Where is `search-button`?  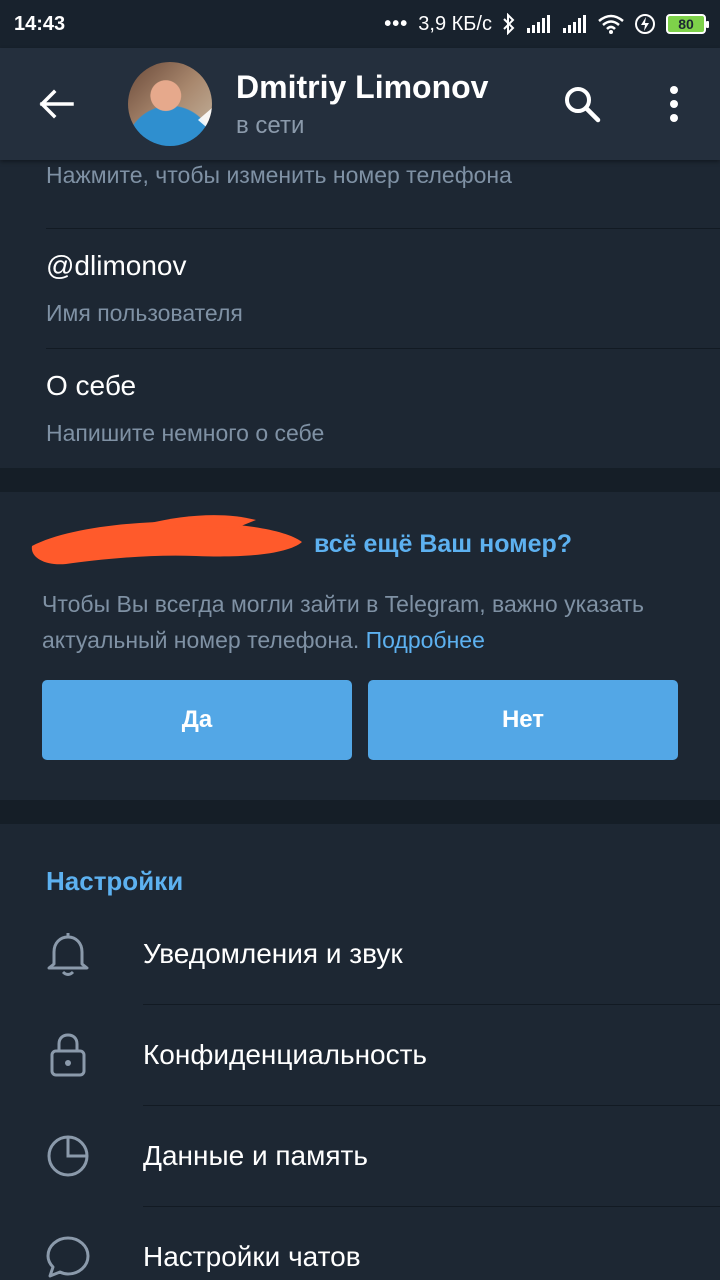
search-button is located at coordinates (582, 104).